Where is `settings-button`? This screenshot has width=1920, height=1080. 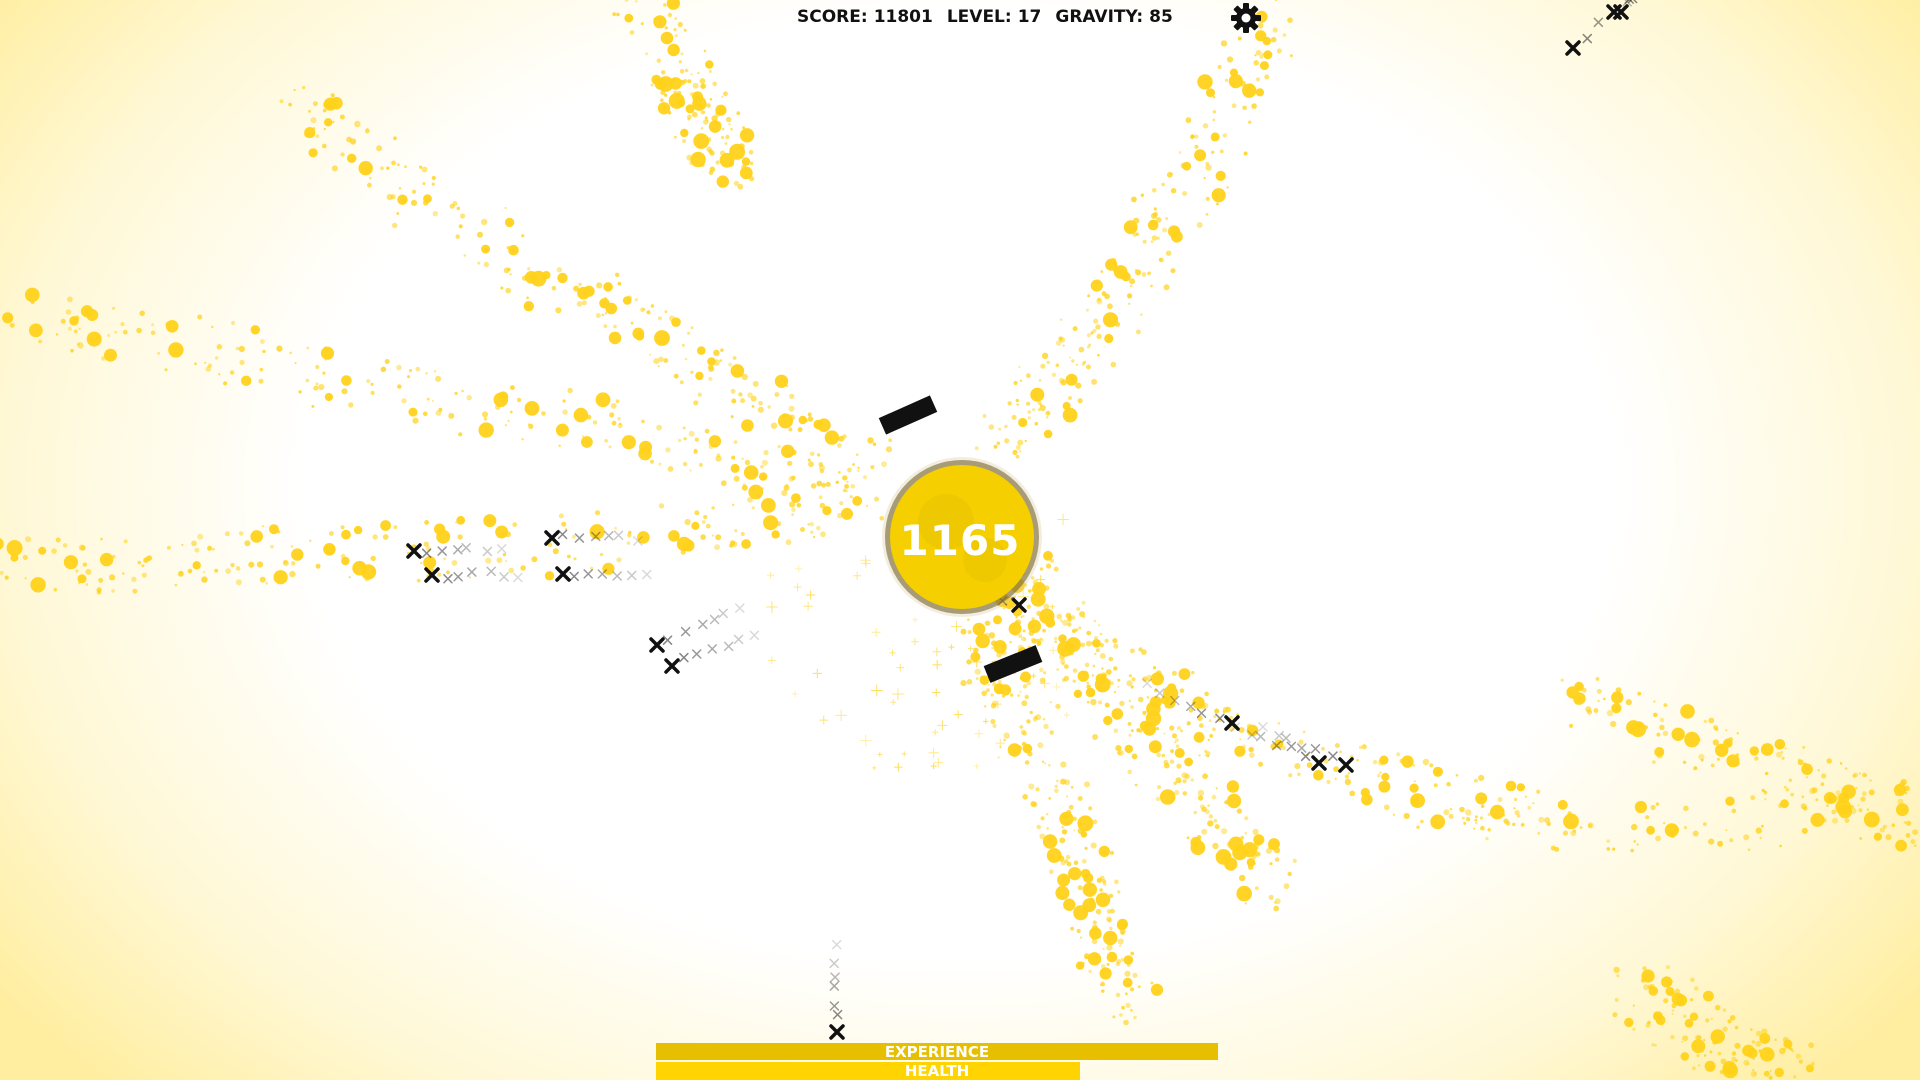
settings-button is located at coordinates (1246, 18).